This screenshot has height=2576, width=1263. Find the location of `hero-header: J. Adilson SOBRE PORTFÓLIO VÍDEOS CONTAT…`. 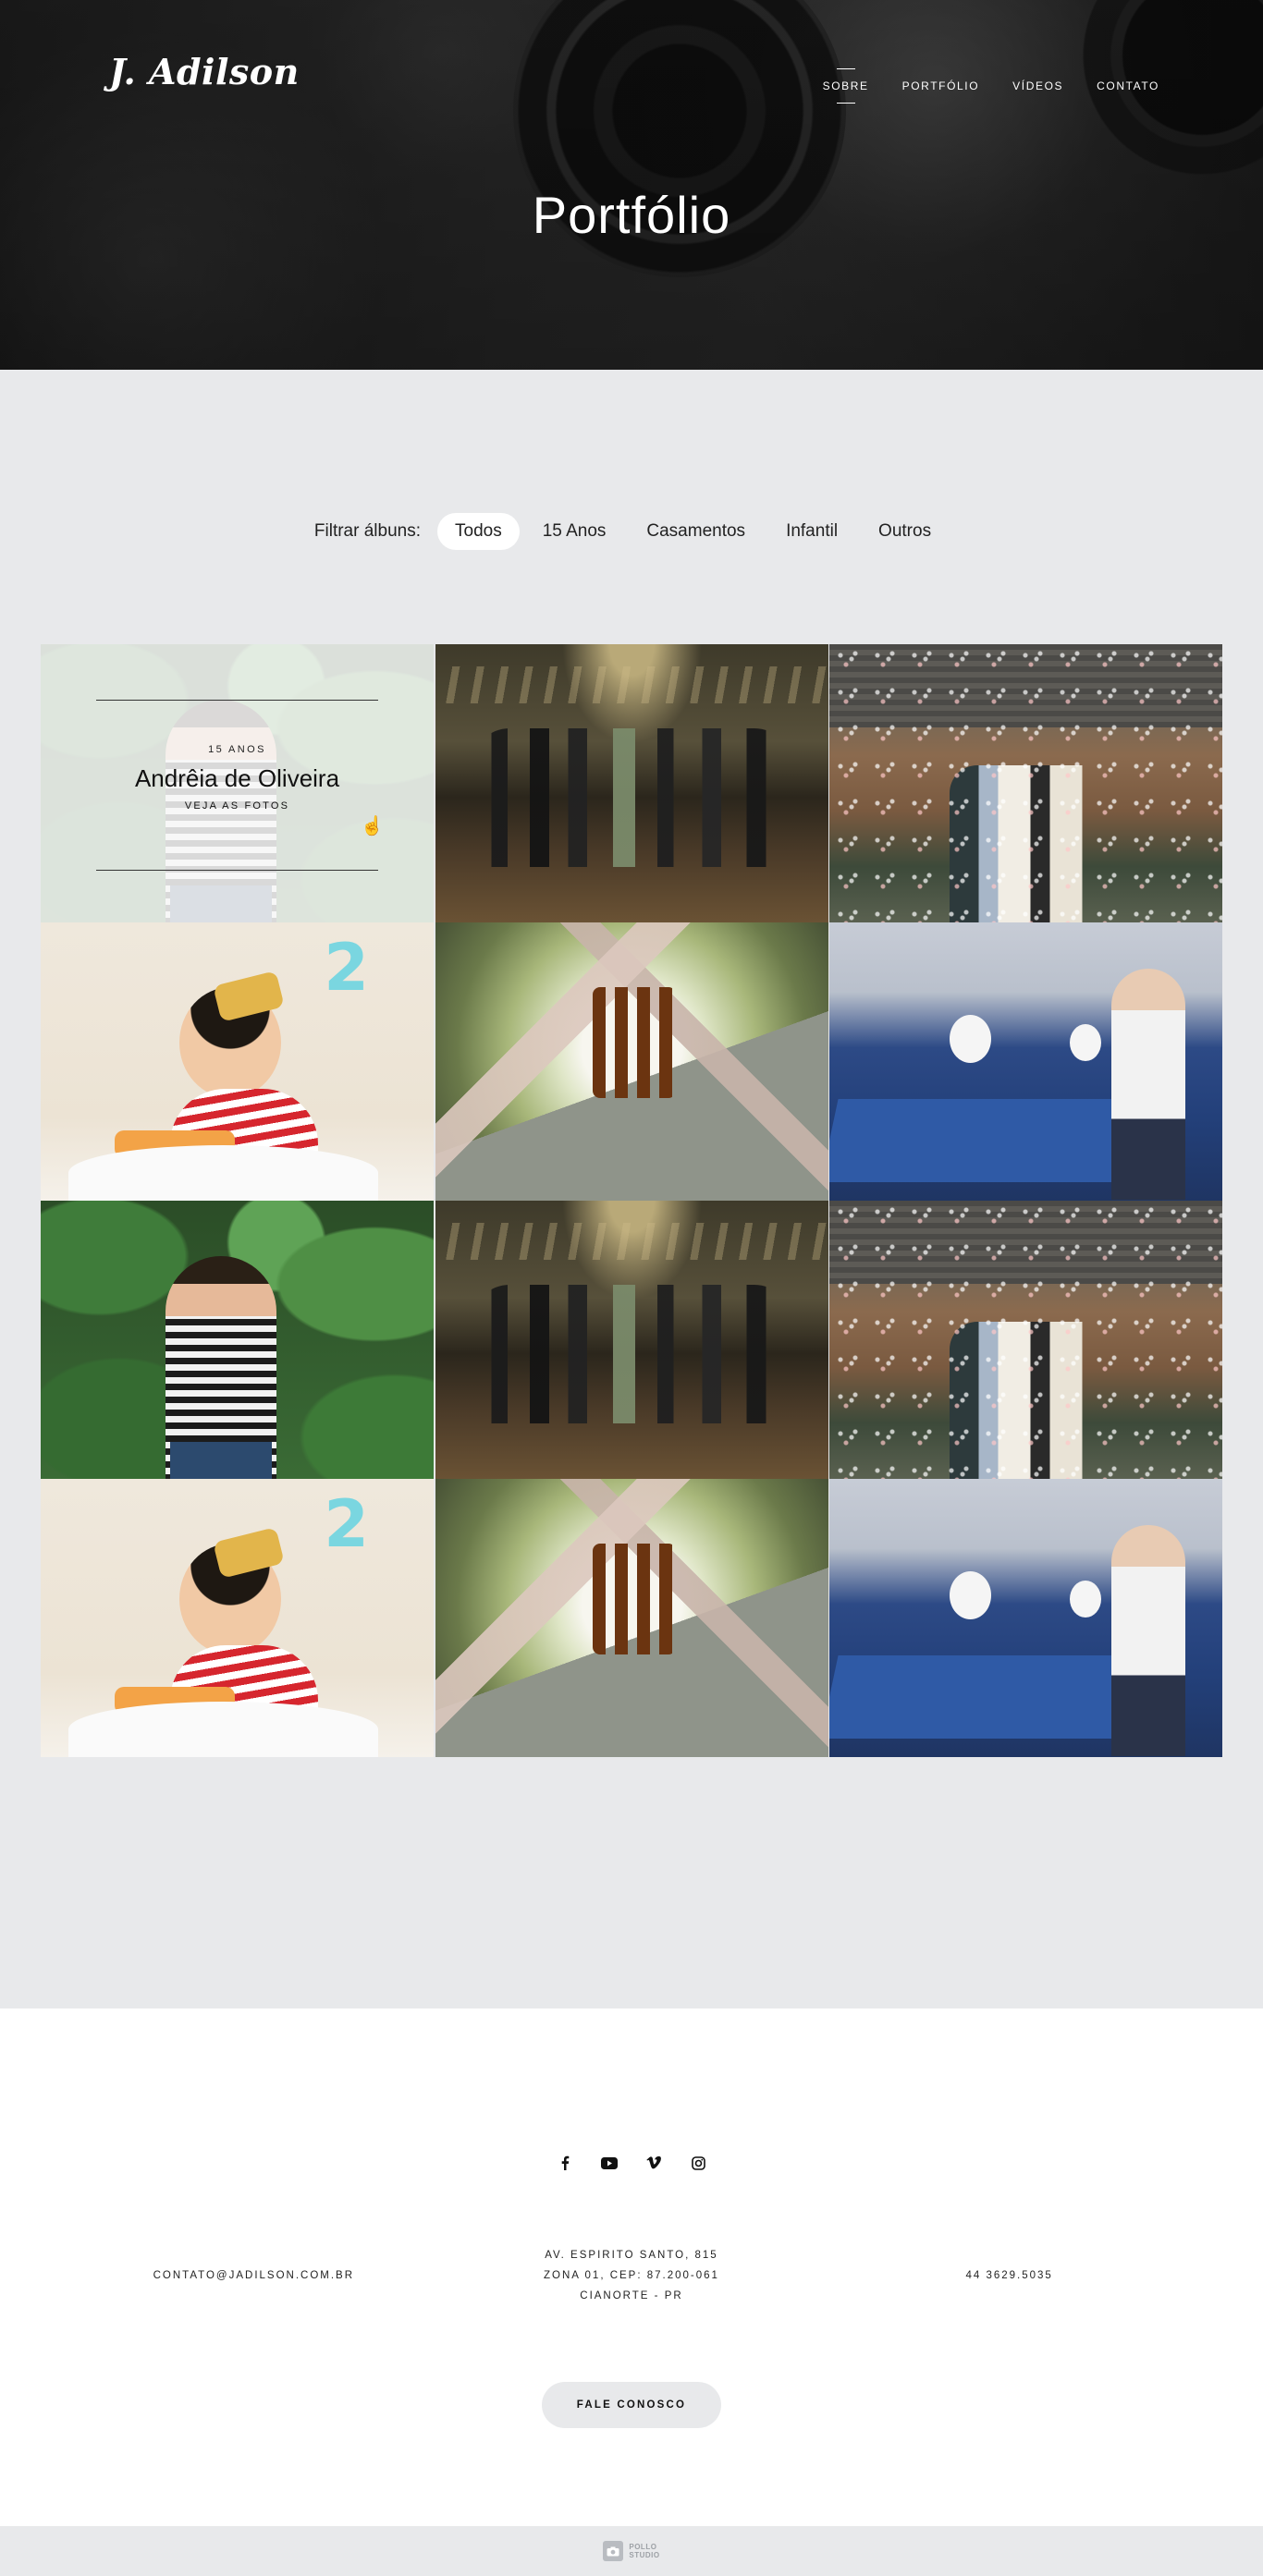

hero-header: J. Adilson SOBRE PORTFÓLIO VÍDEOS CONTAT… is located at coordinates (631, 185).